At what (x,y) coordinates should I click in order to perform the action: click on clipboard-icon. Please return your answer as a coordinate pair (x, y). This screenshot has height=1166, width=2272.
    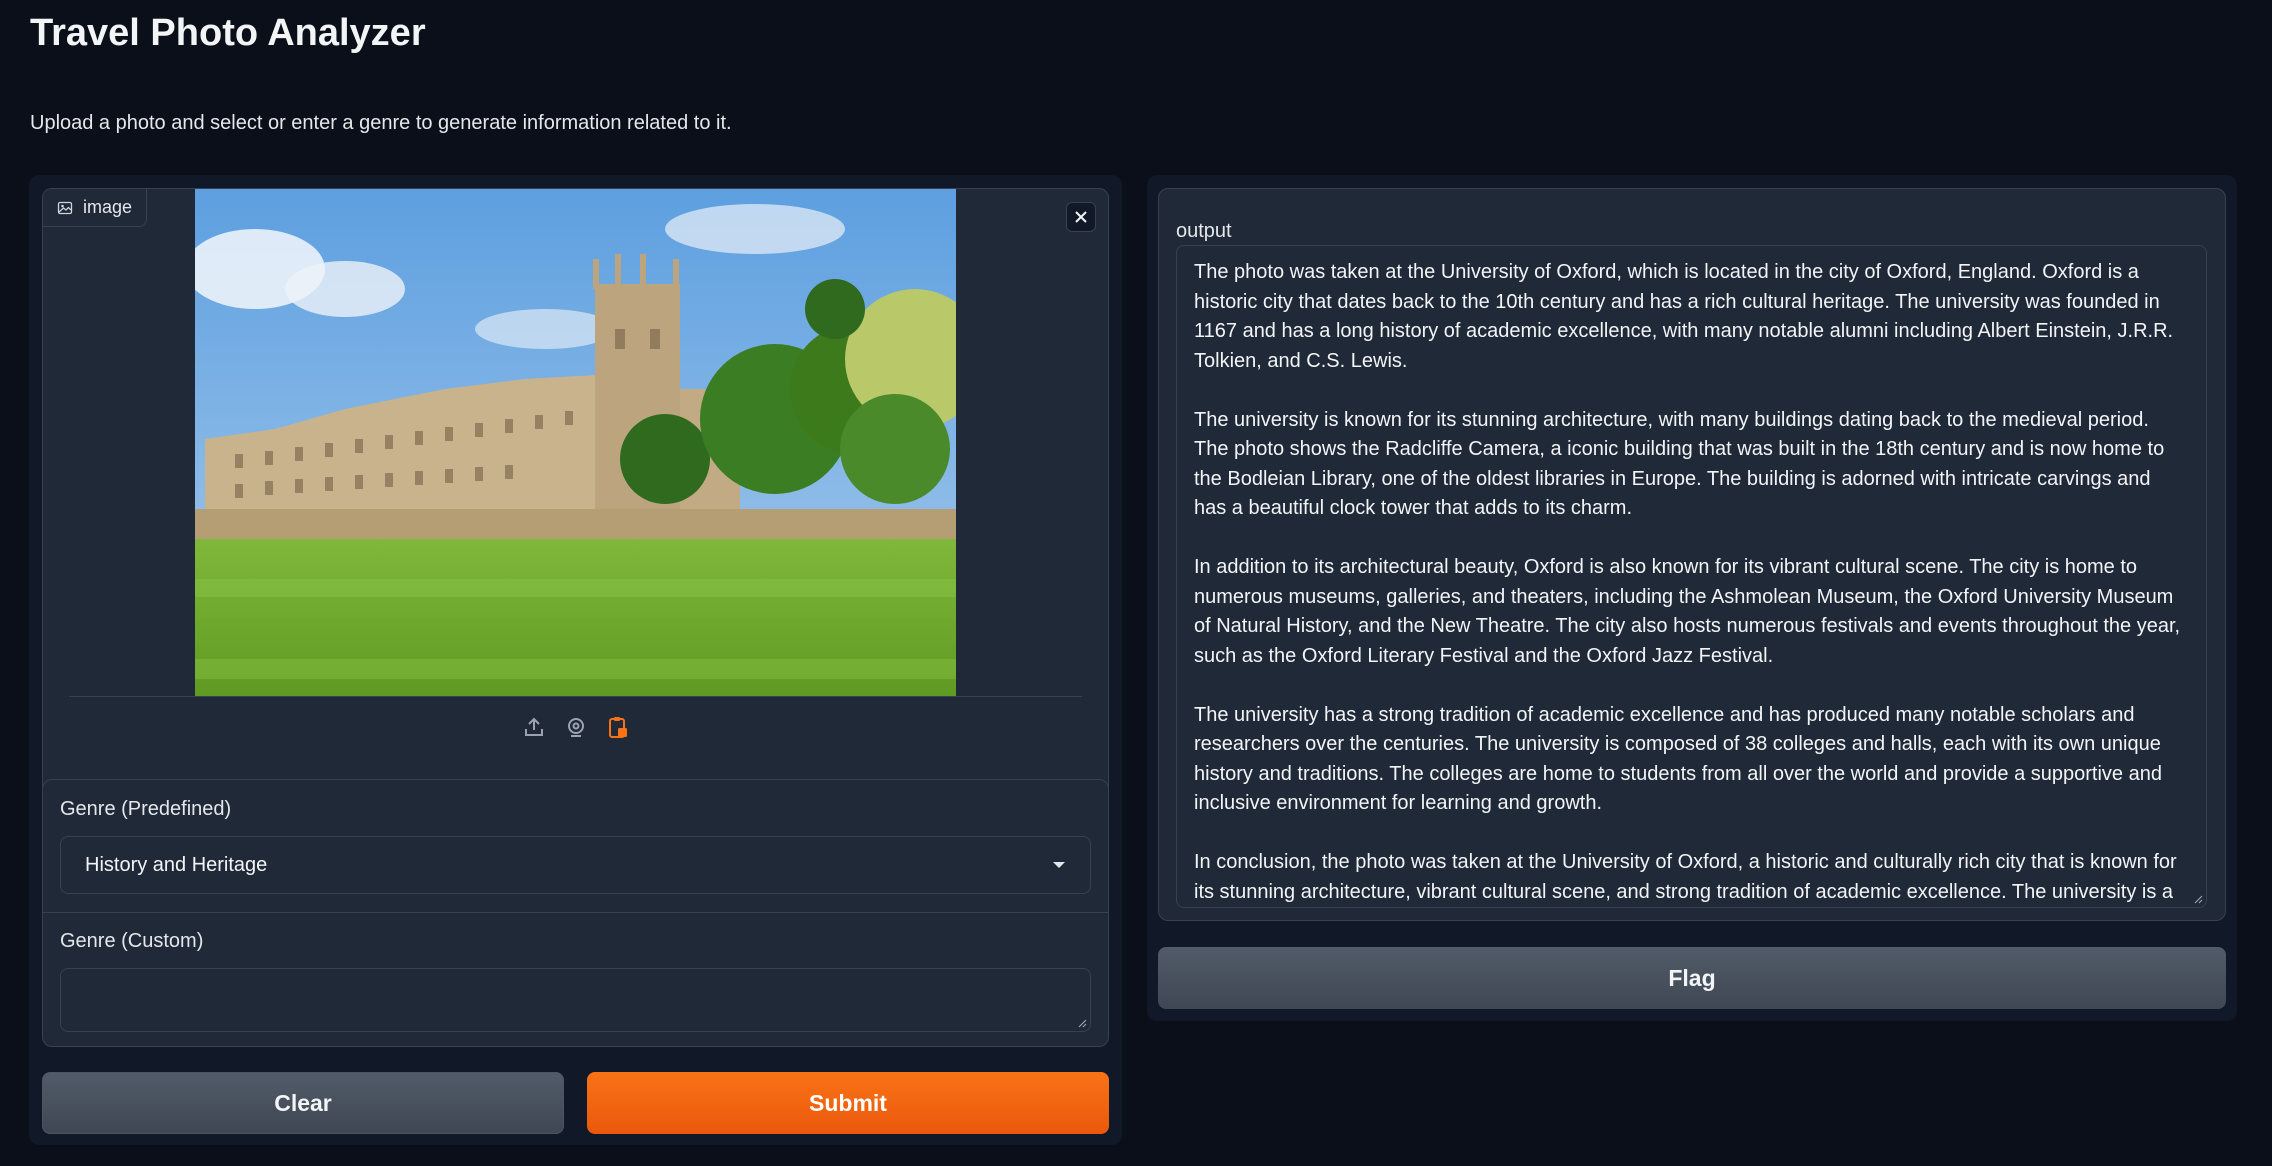
    Looking at the image, I should click on (618, 727).